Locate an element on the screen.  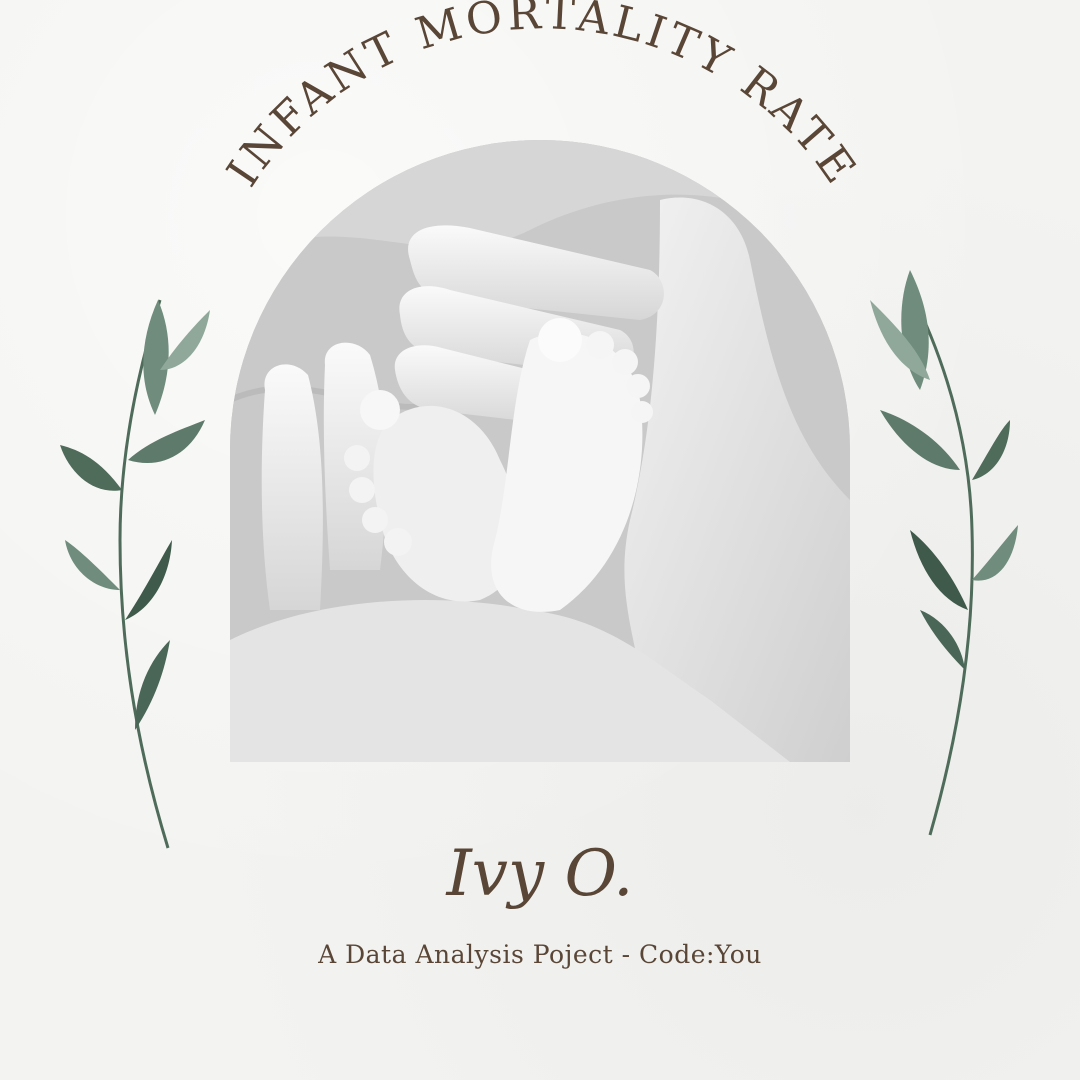
right-eucalyptus-branch-icon is located at coordinates (944, 553).